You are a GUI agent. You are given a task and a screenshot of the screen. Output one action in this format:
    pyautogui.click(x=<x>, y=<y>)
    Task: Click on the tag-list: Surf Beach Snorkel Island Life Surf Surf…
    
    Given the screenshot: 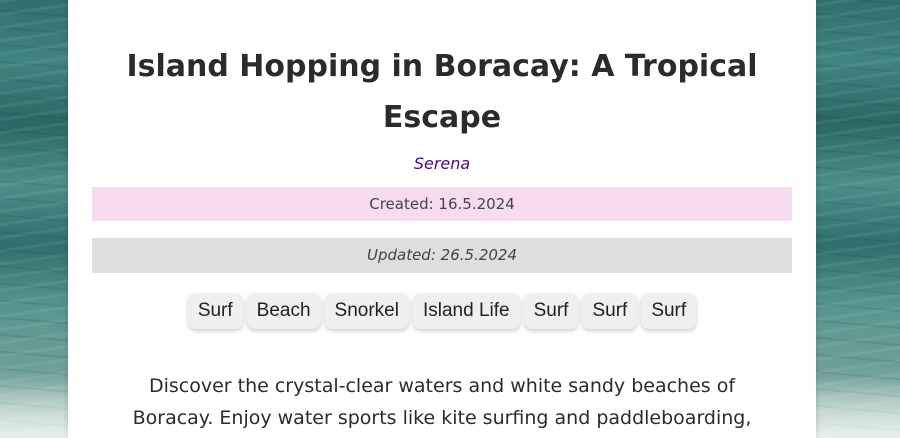 What is the action you would take?
    pyautogui.click(x=442, y=312)
    